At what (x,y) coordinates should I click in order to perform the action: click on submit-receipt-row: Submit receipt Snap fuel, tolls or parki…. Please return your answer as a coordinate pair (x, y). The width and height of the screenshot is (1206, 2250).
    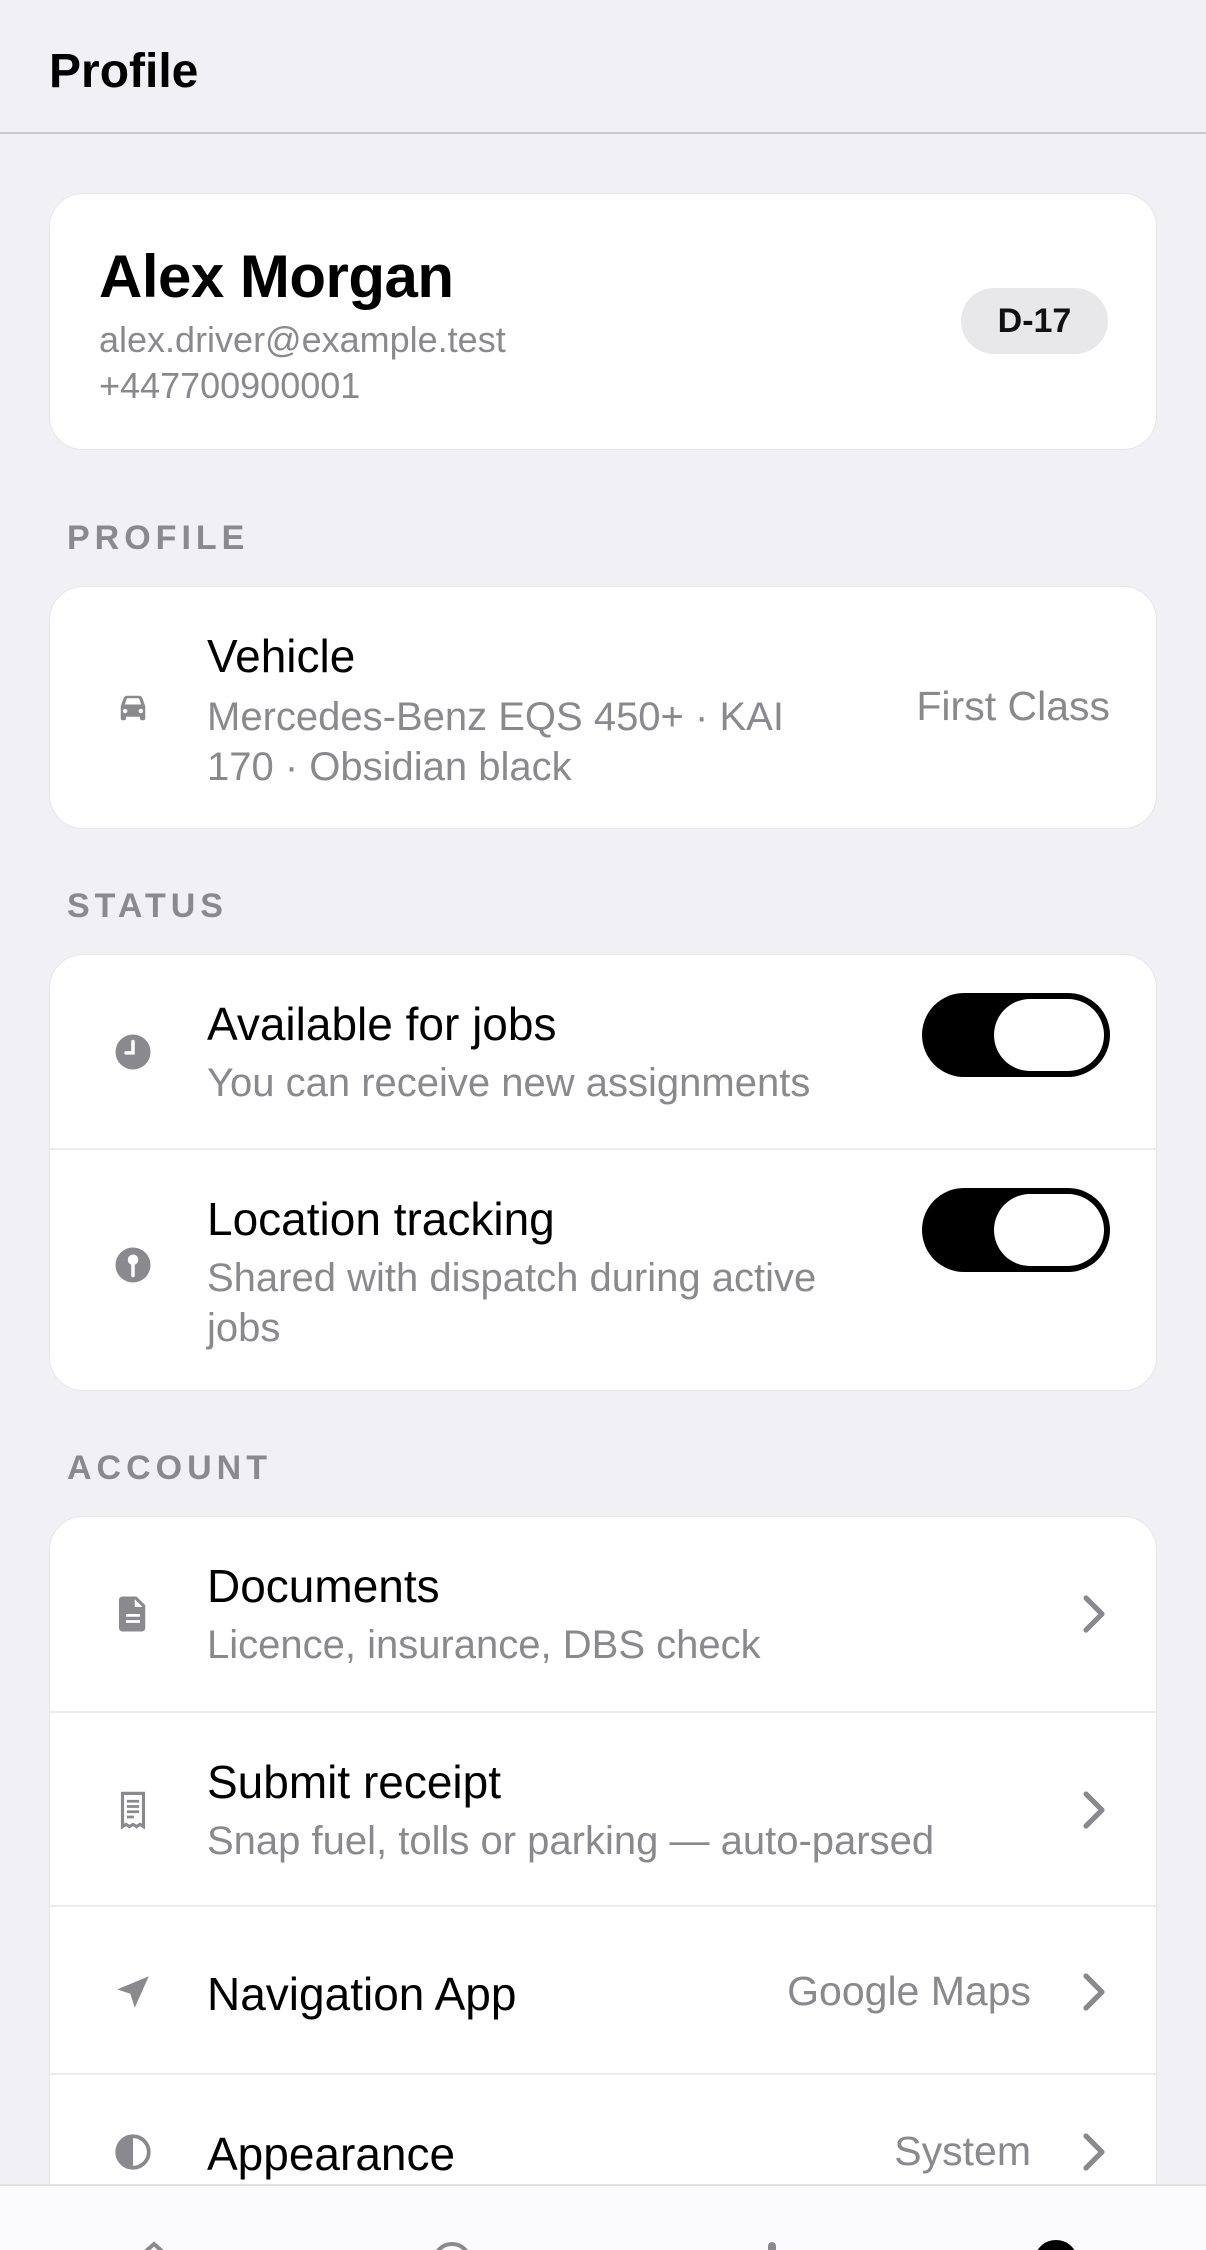
    Looking at the image, I should click on (603, 1808).